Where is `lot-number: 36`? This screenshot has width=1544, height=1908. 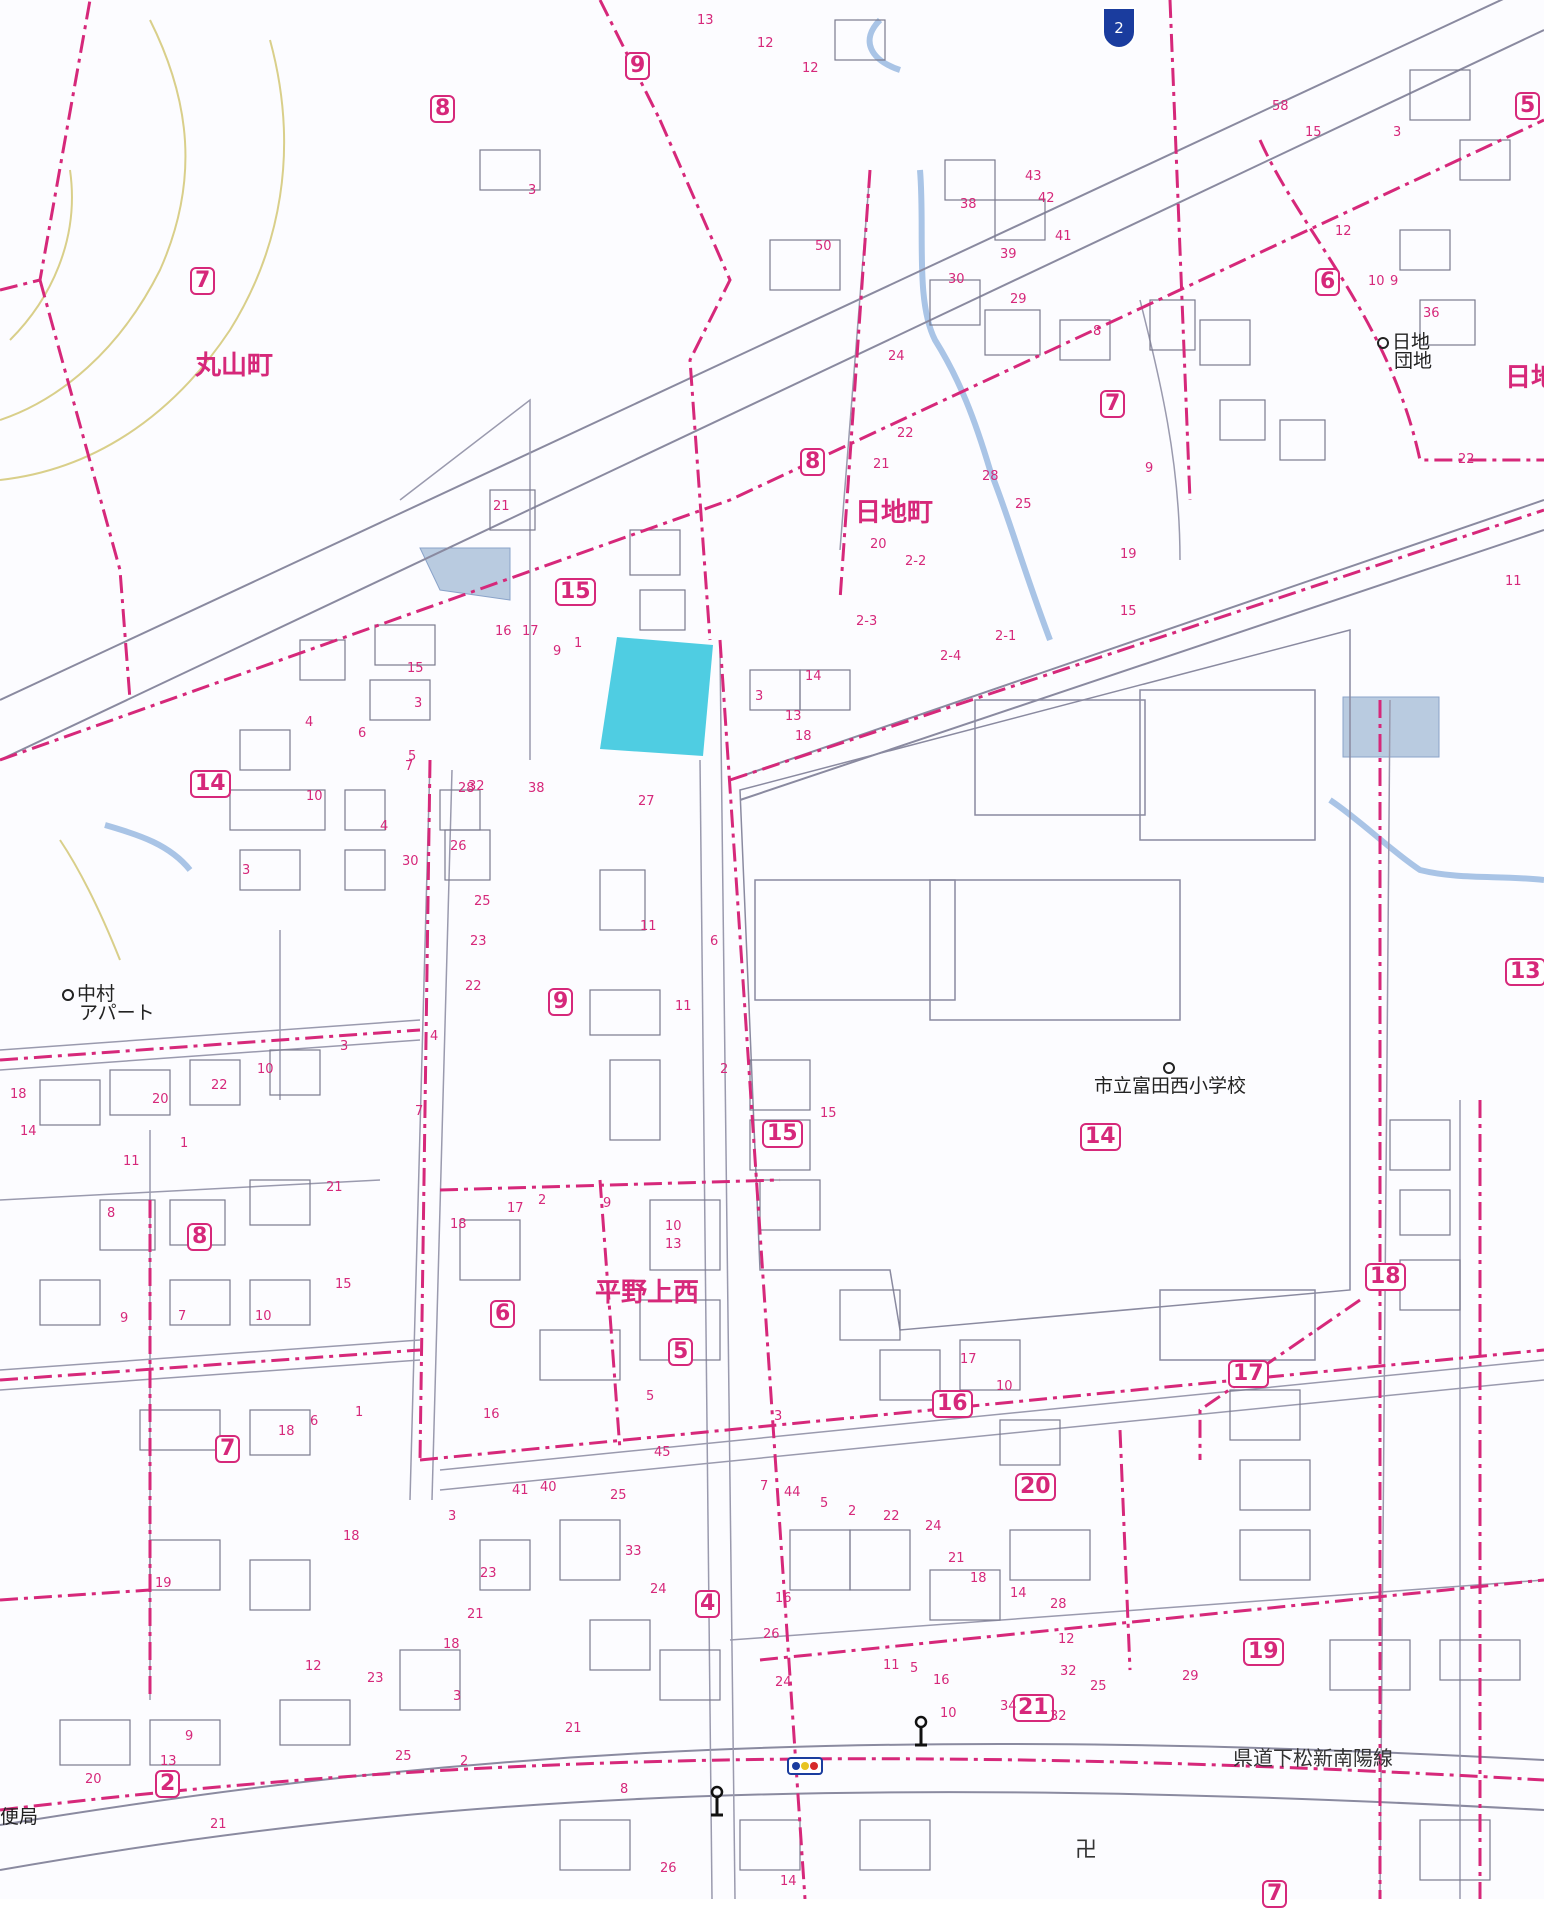 lot-number: 36 is located at coordinates (1431, 313).